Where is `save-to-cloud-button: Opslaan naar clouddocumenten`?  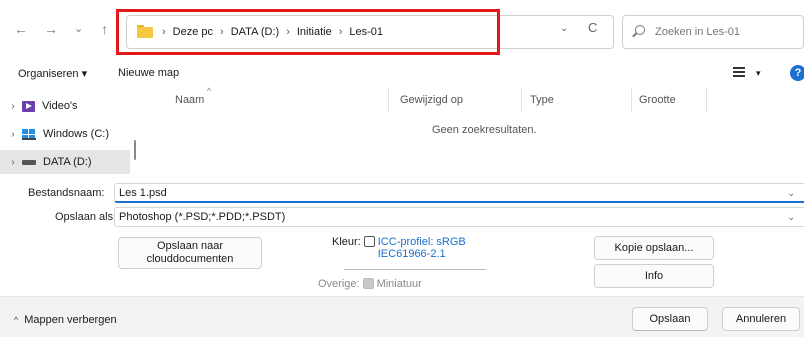 save-to-cloud-button: Opslaan naar clouddocumenten is located at coordinates (190, 253).